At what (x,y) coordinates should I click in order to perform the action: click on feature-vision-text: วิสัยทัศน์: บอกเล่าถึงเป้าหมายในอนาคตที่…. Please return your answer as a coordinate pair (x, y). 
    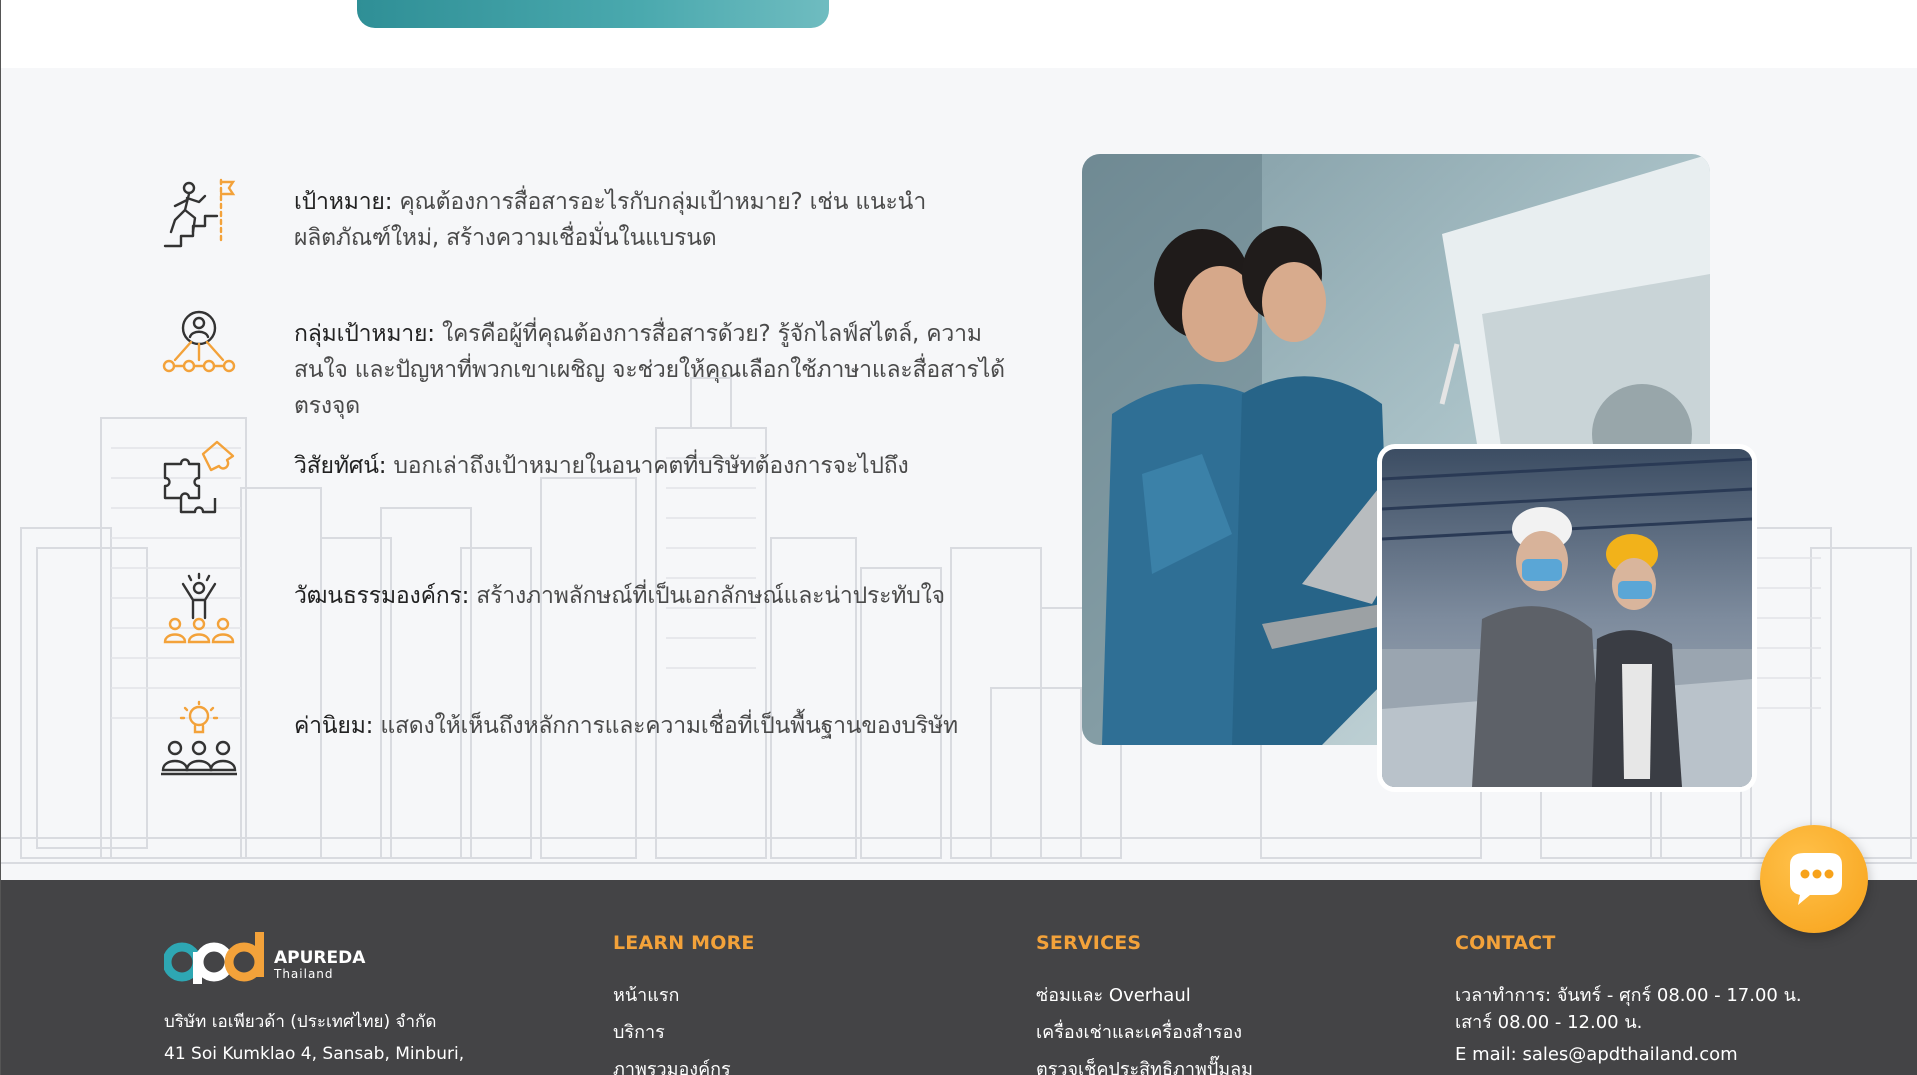
    Looking at the image, I should click on (654, 466).